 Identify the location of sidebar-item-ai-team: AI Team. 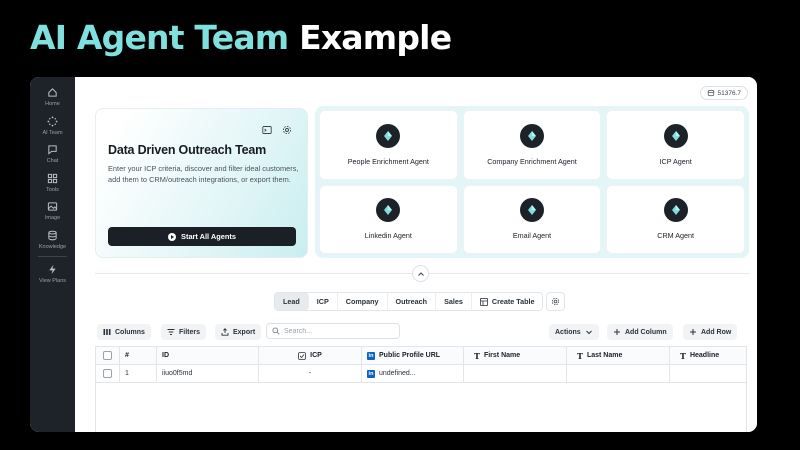
(52, 126).